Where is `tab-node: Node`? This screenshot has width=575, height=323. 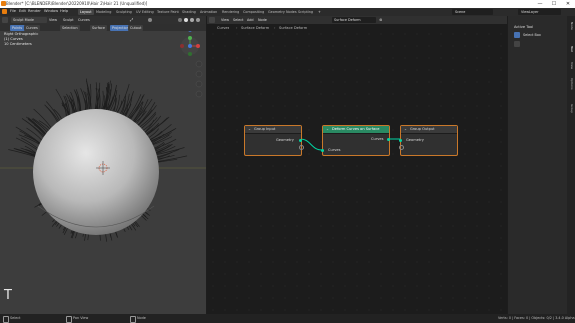
tab-node: Node is located at coordinates (571, 26).